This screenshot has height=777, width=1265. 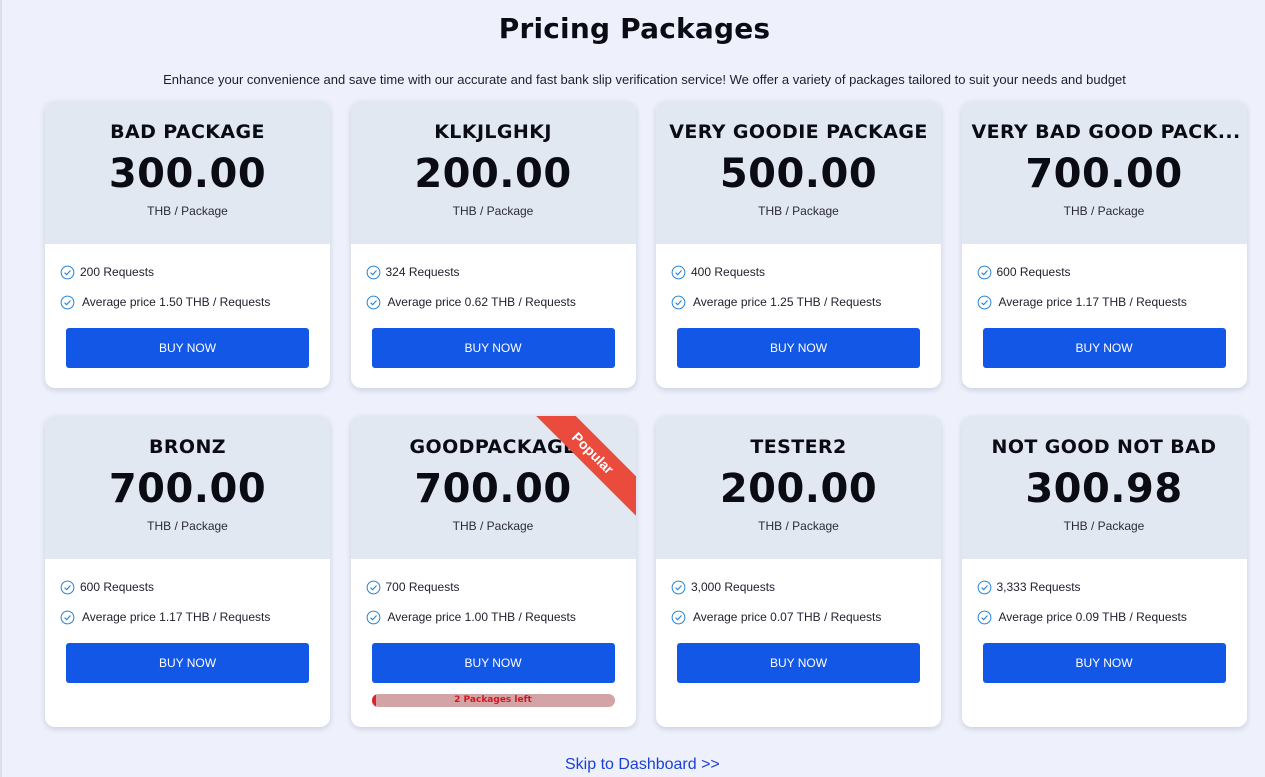 I want to click on package-name: NOT GOOD NOT BAD, so click(x=1104, y=447).